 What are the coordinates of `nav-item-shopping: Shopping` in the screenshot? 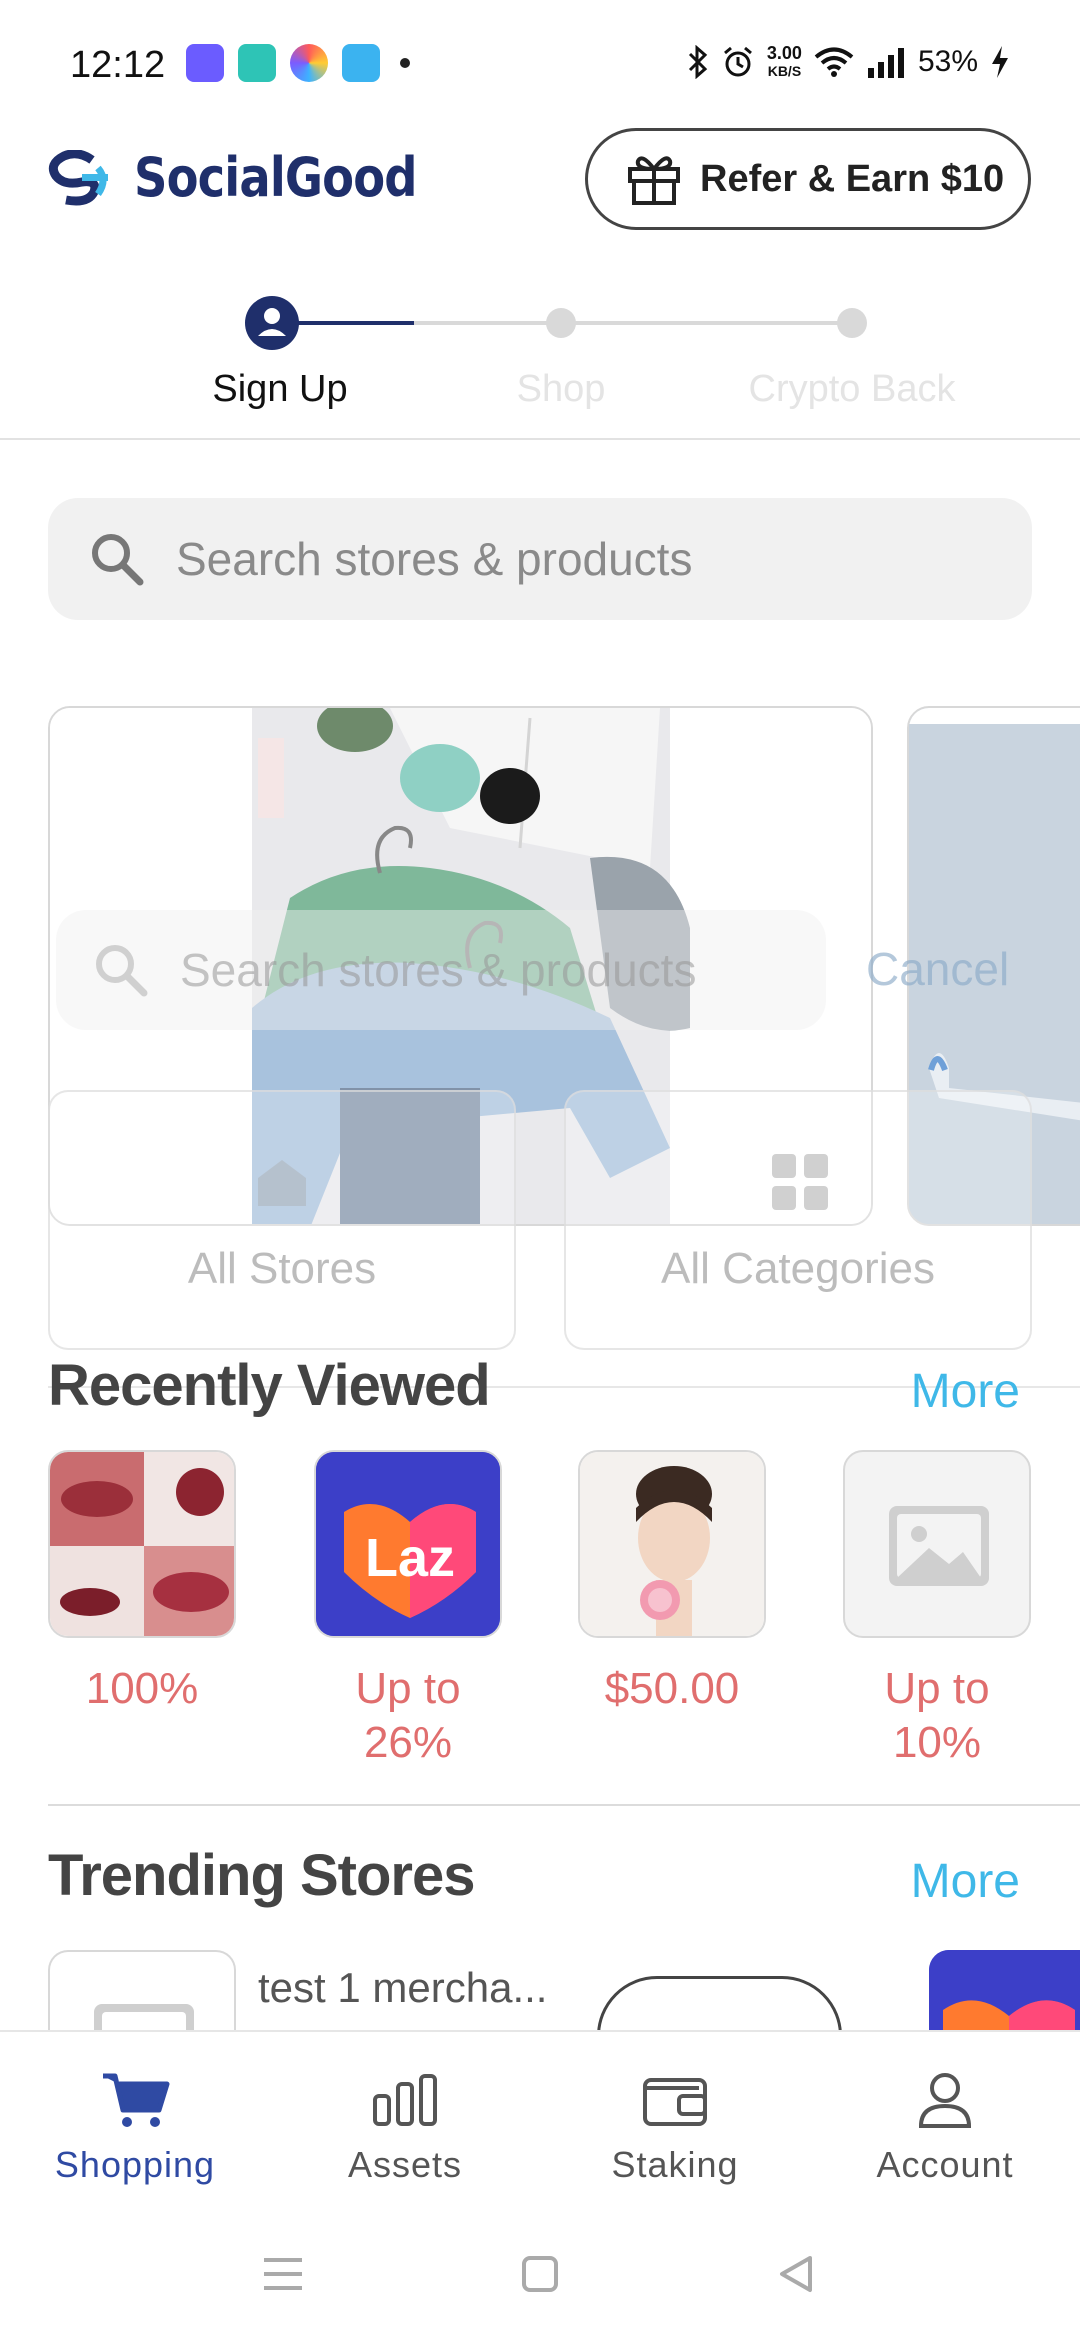 It's located at (135, 2127).